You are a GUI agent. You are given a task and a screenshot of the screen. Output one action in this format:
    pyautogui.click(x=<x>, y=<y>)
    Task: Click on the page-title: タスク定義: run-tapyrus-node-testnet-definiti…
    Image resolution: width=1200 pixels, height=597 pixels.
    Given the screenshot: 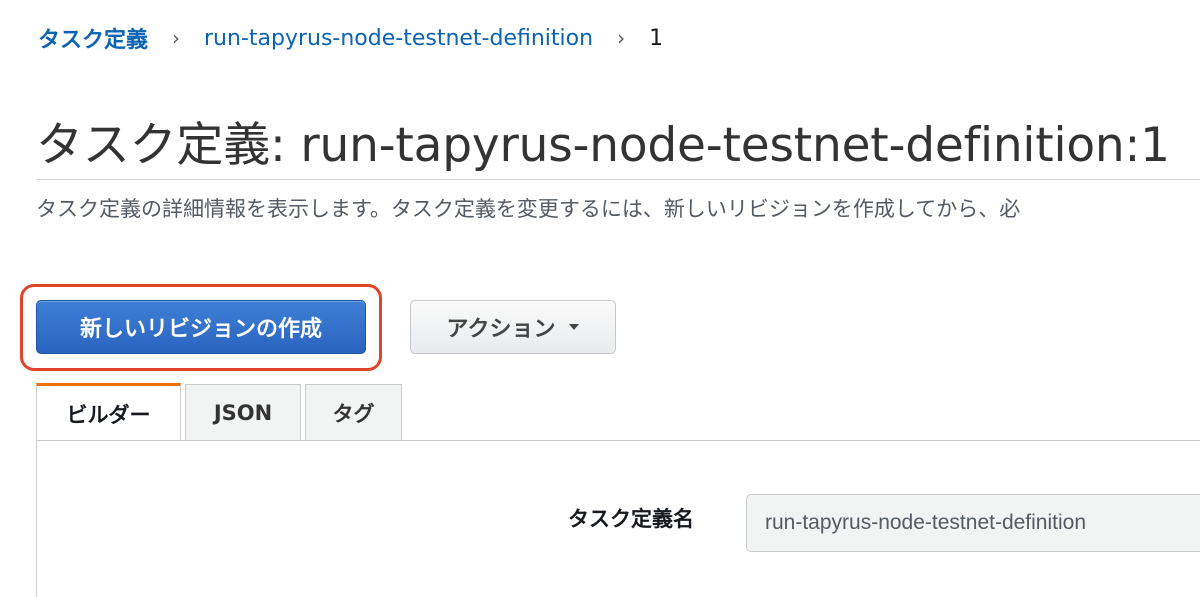 What is the action you would take?
    pyautogui.click(x=603, y=145)
    